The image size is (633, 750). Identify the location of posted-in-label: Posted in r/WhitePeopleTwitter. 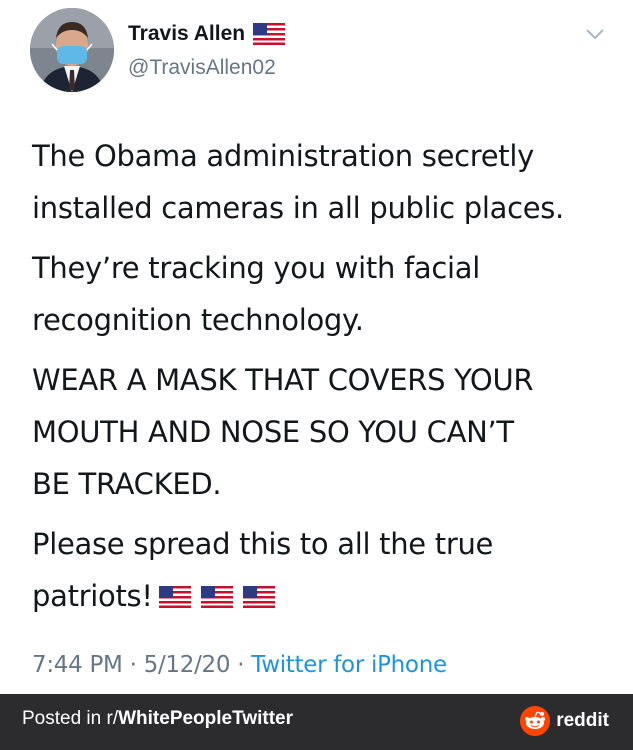
(157, 719).